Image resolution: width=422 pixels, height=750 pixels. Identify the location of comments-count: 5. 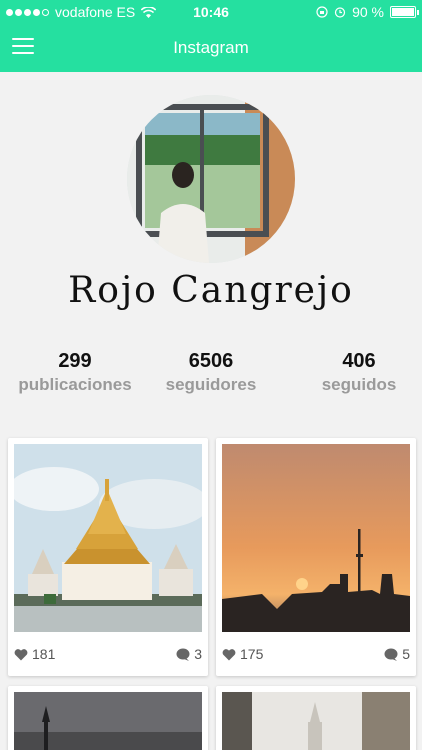
(406, 654).